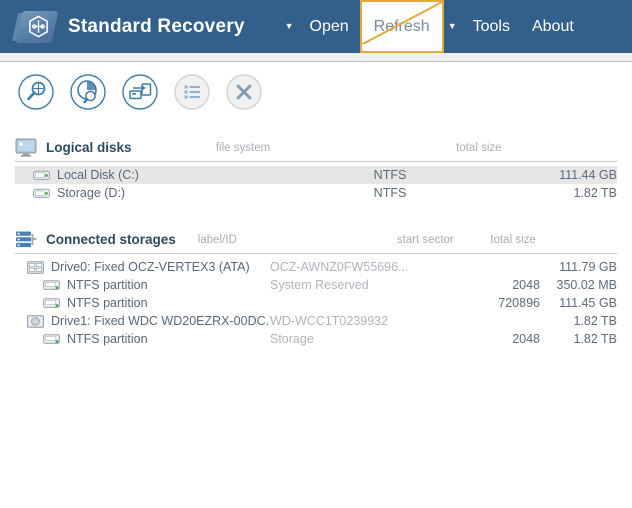 This screenshot has width=632, height=508. Describe the element at coordinates (292, 339) in the screenshot. I see `storage-row-label-id: Storage` at that location.